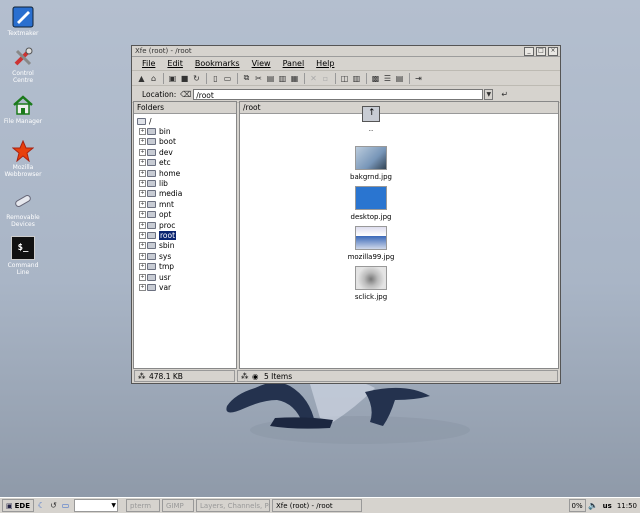 This screenshot has width=640, height=513. What do you see at coordinates (217, 63) in the screenshot?
I see `menu-bookmarks: Bookmarks` at bounding box center [217, 63].